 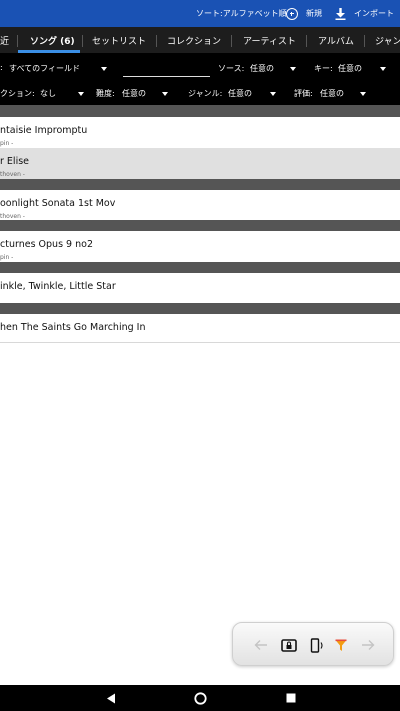 What do you see at coordinates (58, 286) in the screenshot?
I see `song-title: inkle, Twinkle, Little Star` at bounding box center [58, 286].